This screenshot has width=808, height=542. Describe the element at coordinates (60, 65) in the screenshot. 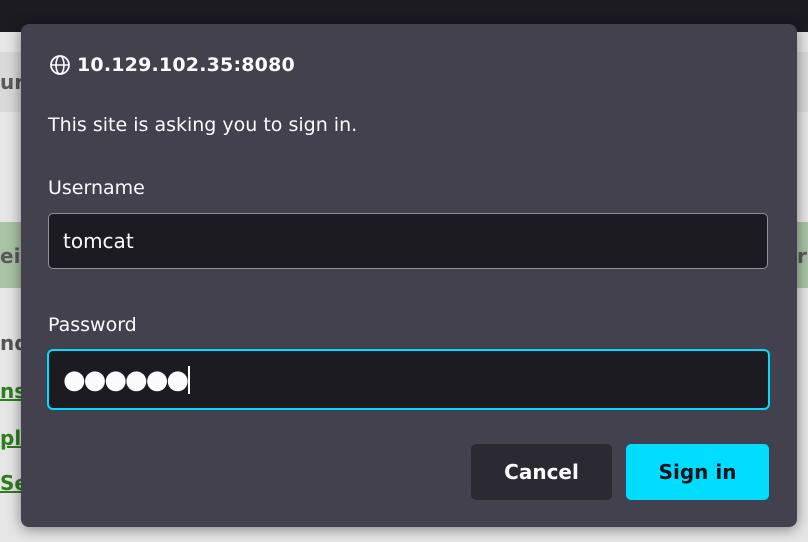

I see `globe-icon` at that location.